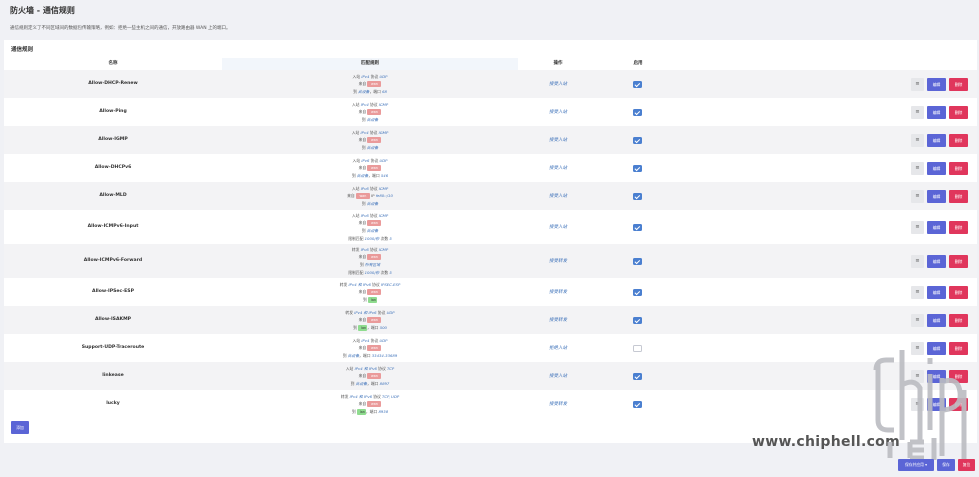  I want to click on save-apply-button: 保存并应用 ▾, so click(916, 465).